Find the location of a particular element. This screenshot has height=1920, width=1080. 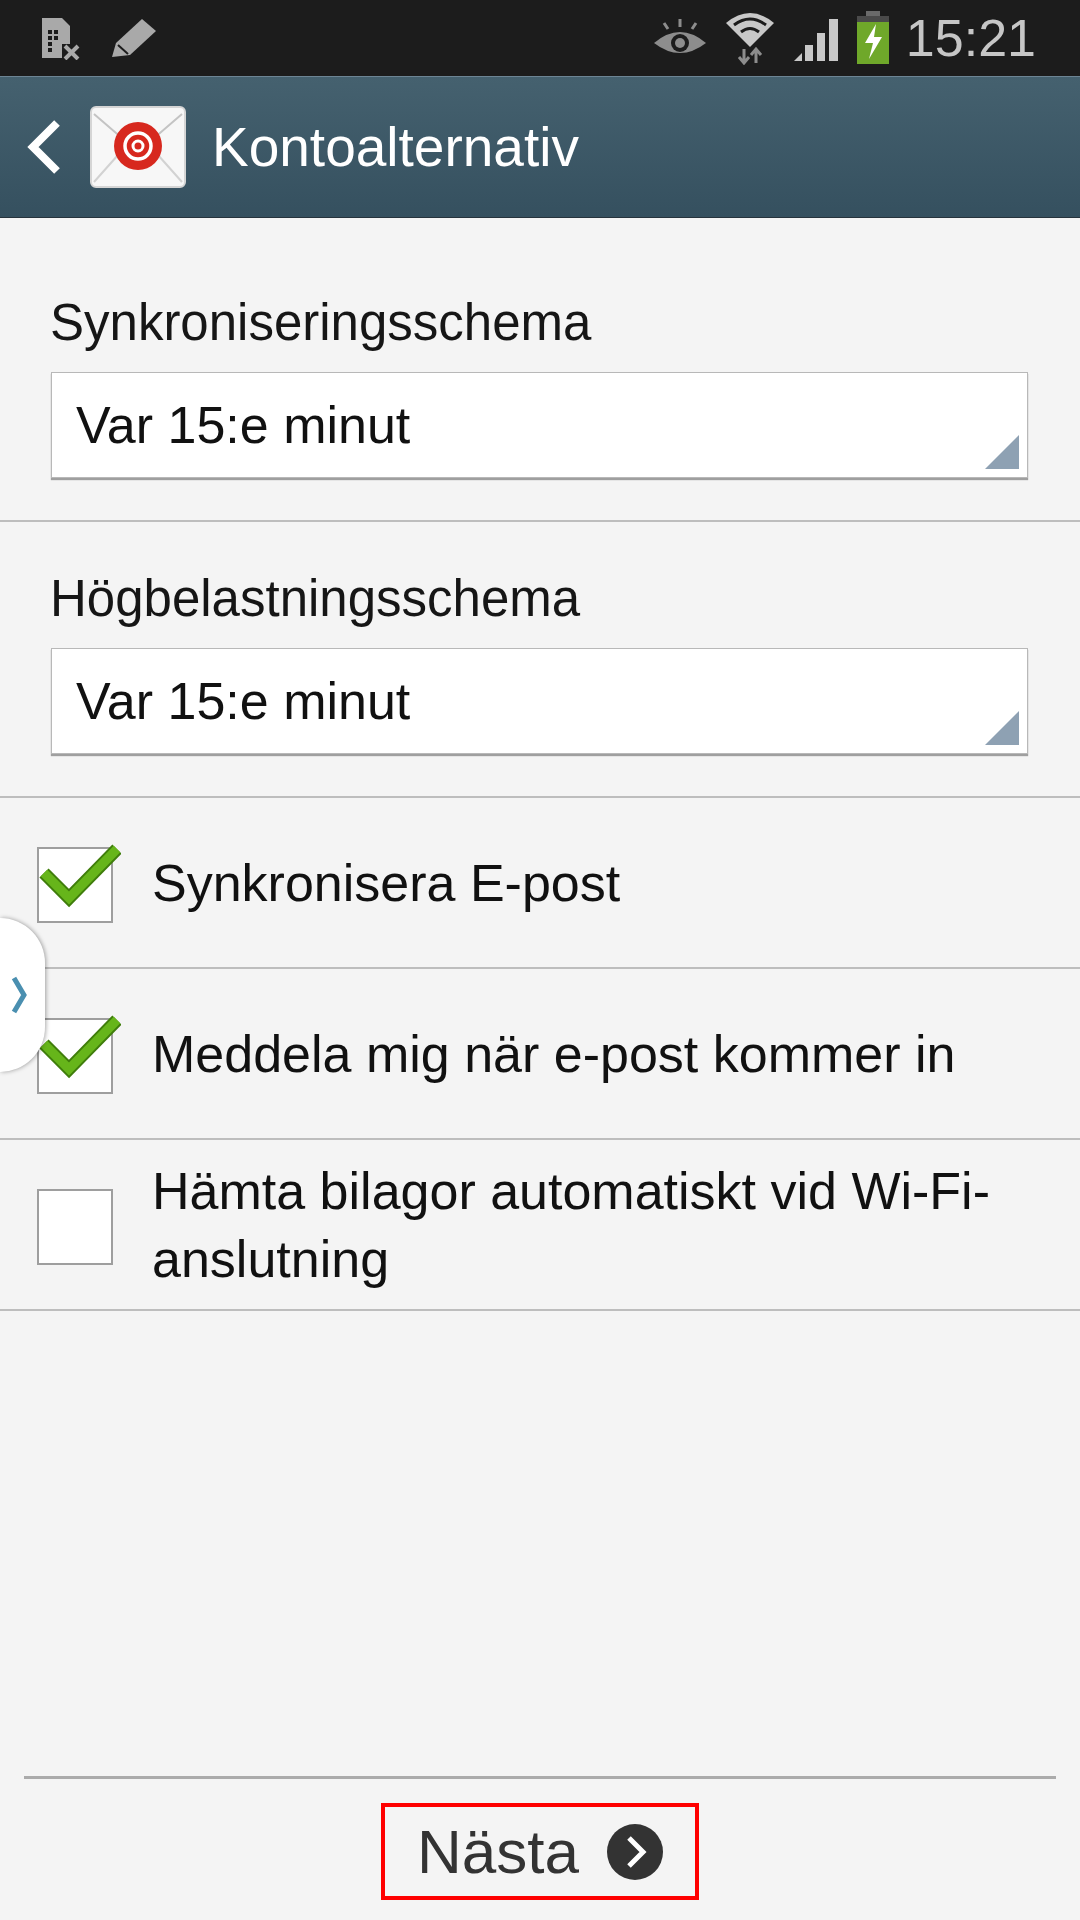

sim-card-x-icon is located at coordinates (60, 38).